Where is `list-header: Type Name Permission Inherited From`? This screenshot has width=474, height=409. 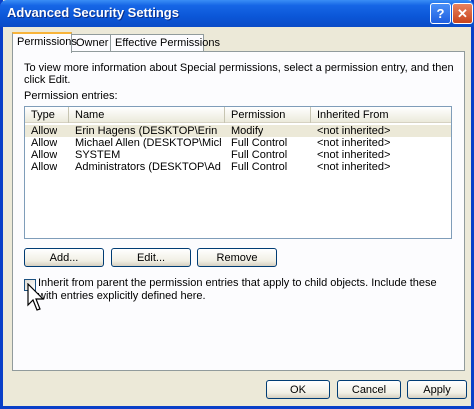 list-header: Type Name Permission Inherited From is located at coordinates (238, 115).